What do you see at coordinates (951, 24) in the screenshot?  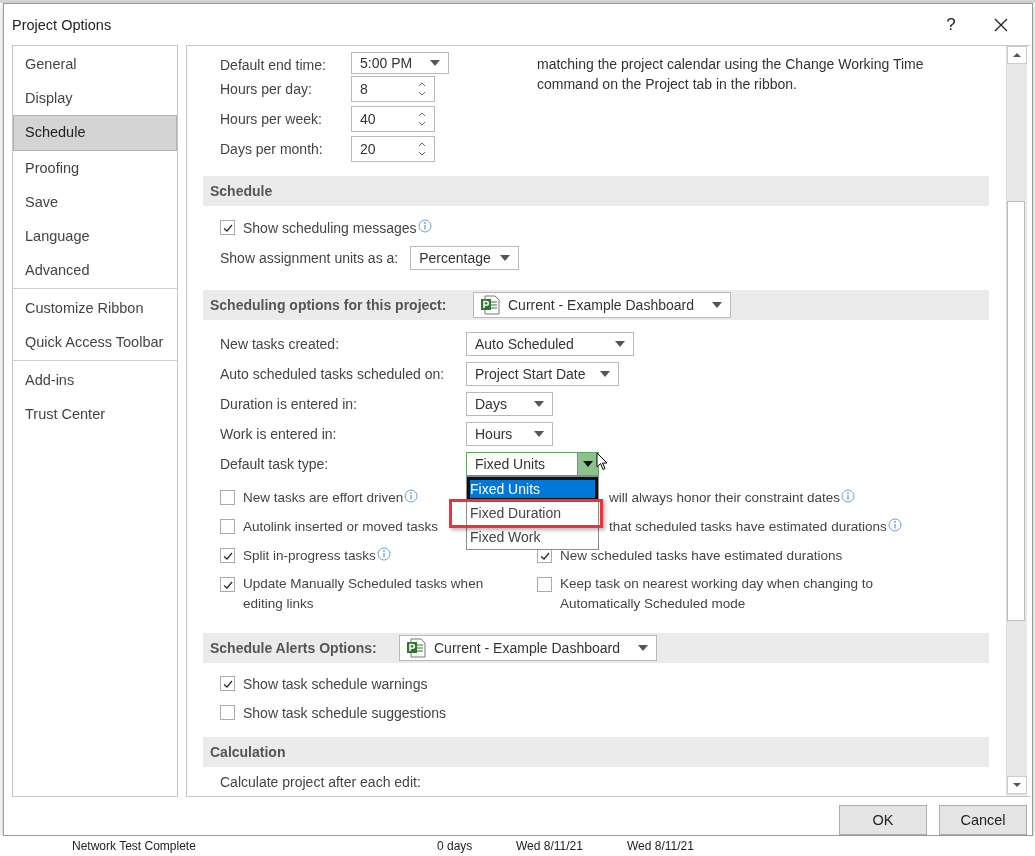 I see `help-button: ?` at bounding box center [951, 24].